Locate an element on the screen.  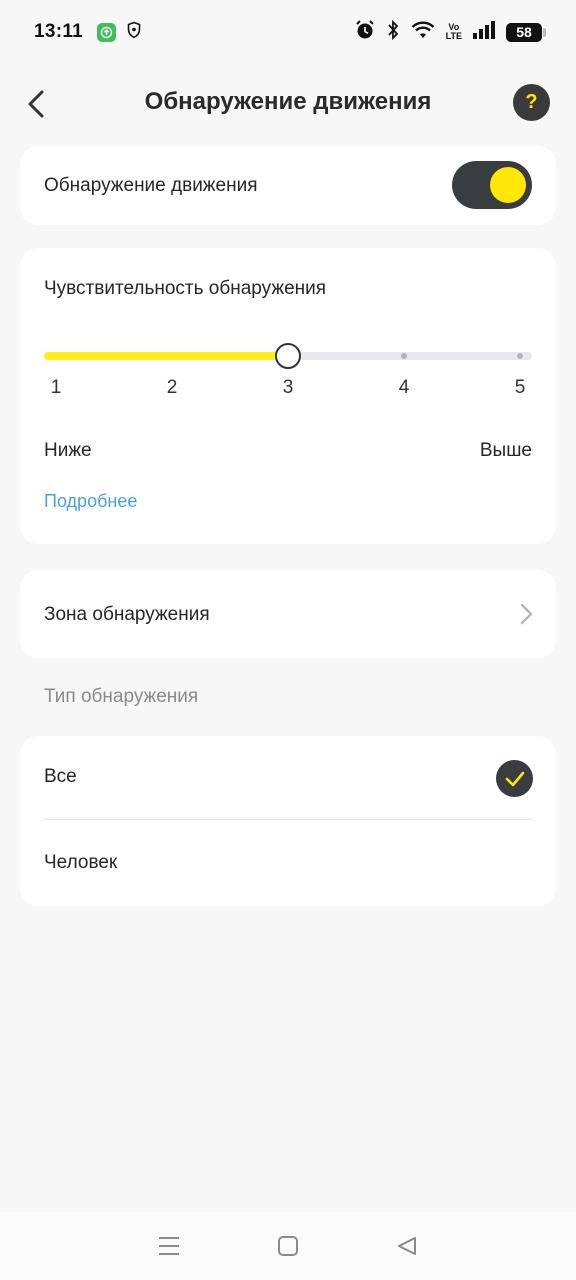
page-title: Обнаружение движения is located at coordinates (288, 101).